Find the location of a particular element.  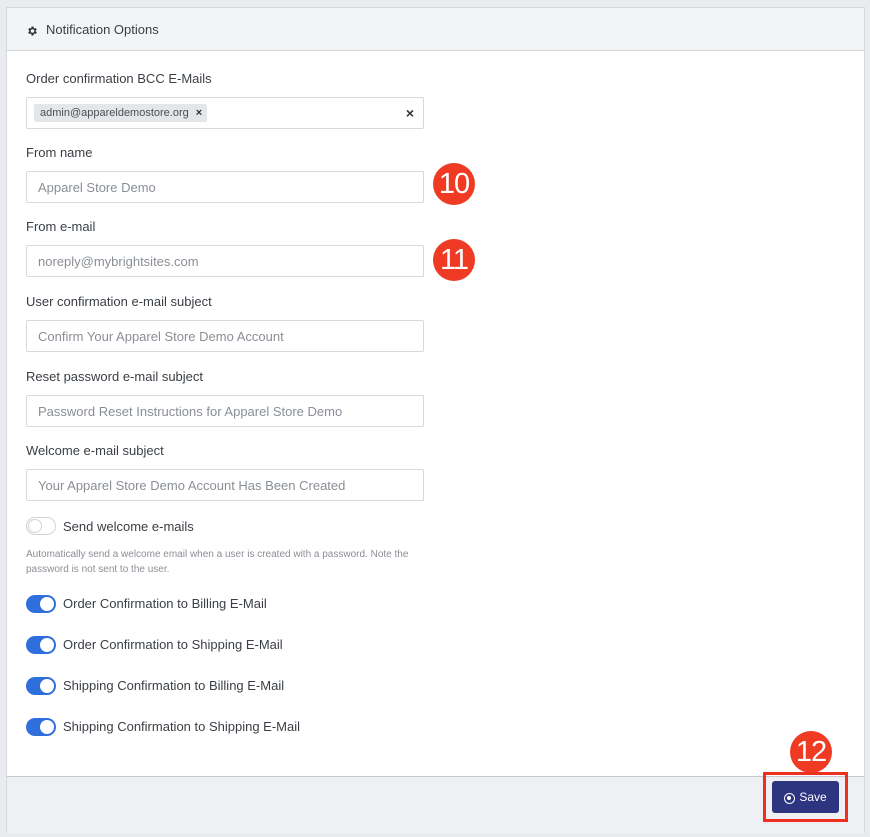

shipping-confirmation-shipping-toggle is located at coordinates (41, 727).